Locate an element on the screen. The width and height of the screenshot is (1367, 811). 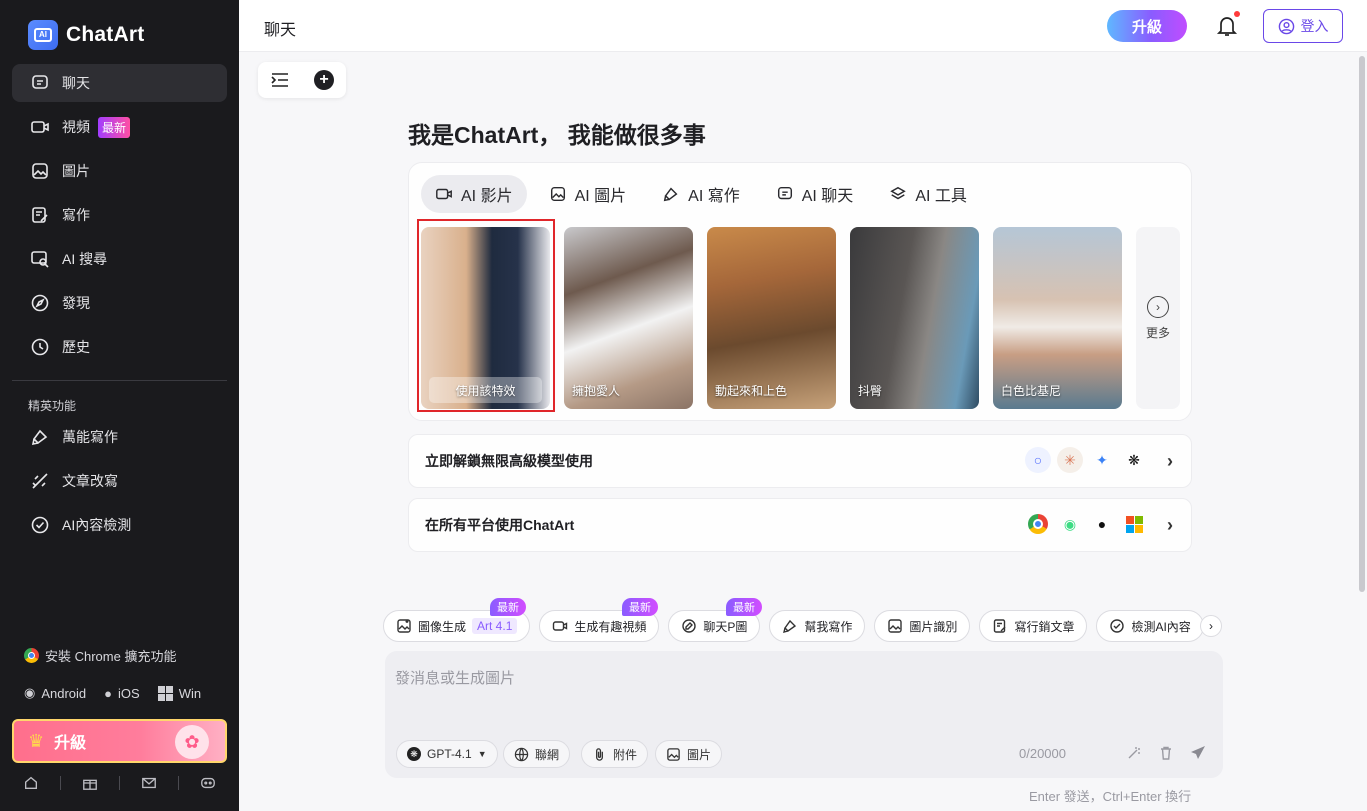
login-button: 登入 is located at coordinates (1303, 26).